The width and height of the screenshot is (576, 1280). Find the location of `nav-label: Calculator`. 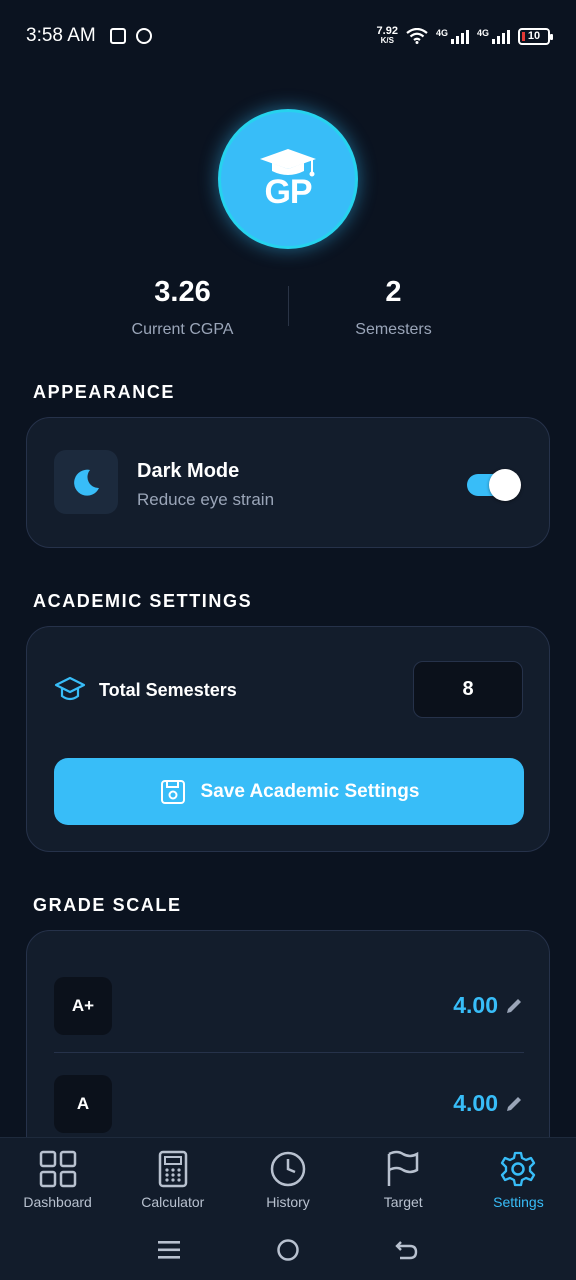

nav-label: Calculator is located at coordinates (173, 1202).